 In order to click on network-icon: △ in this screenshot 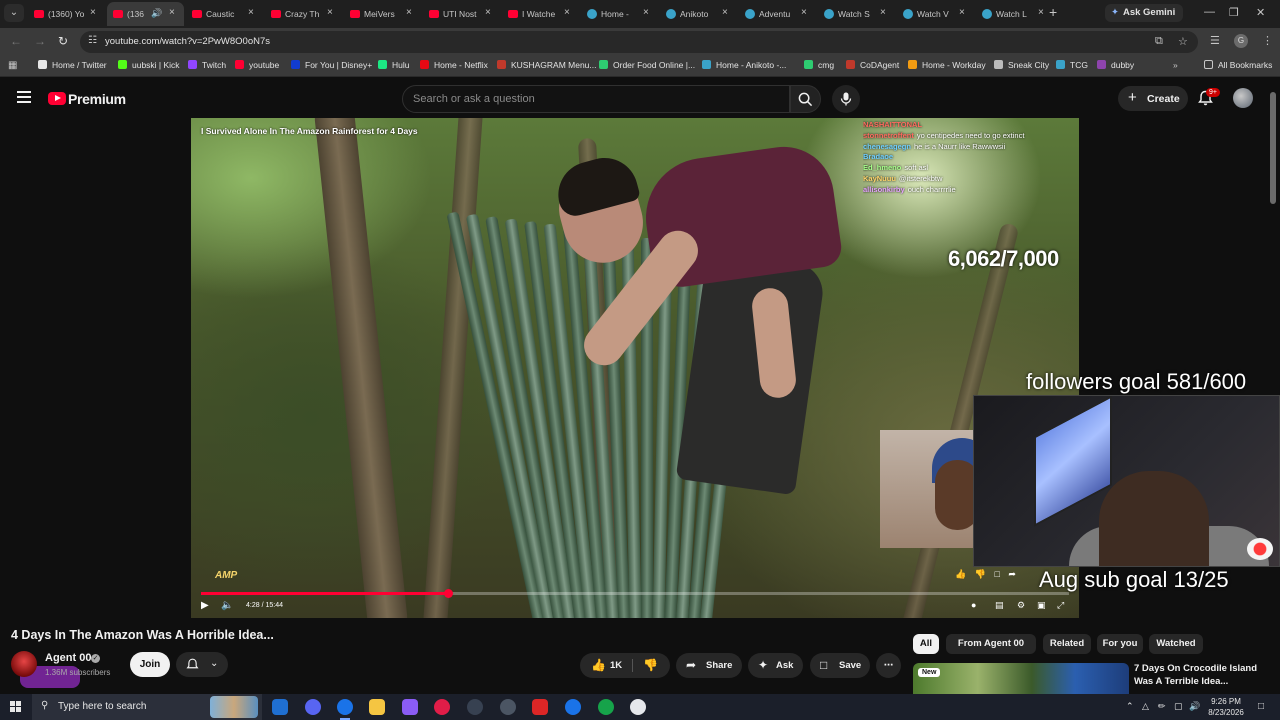, I will do `click(1145, 706)`.